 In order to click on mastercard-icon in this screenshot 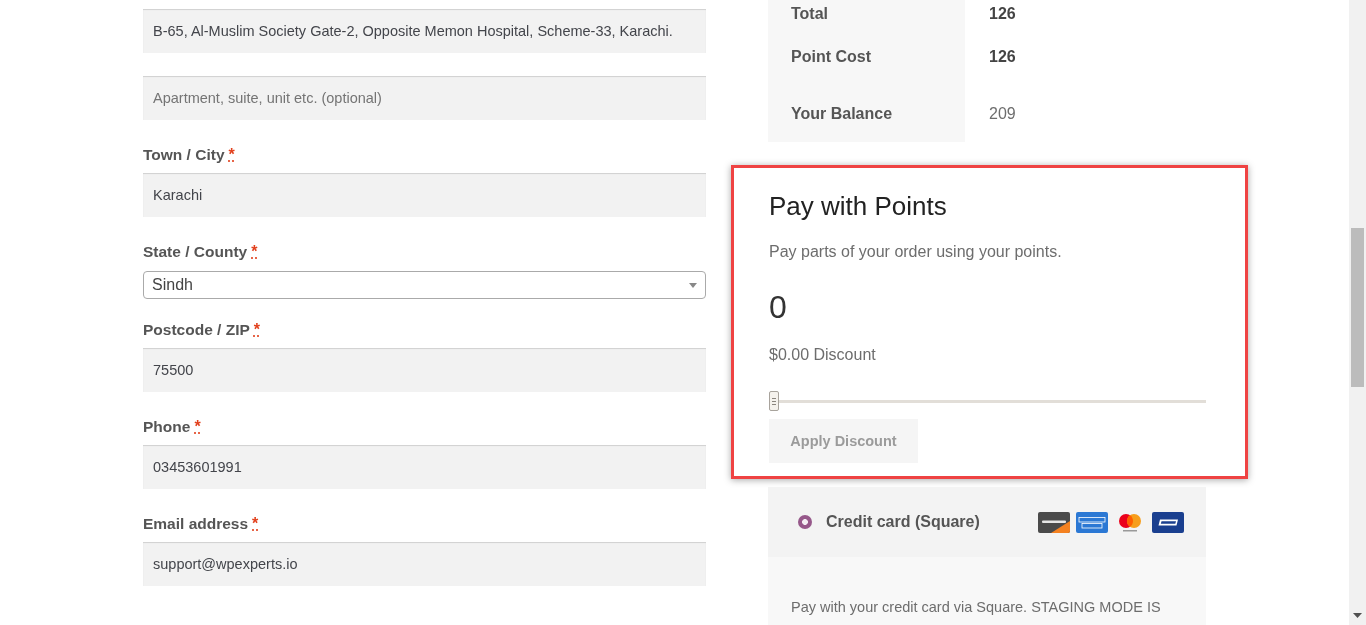, I will do `click(1130, 522)`.